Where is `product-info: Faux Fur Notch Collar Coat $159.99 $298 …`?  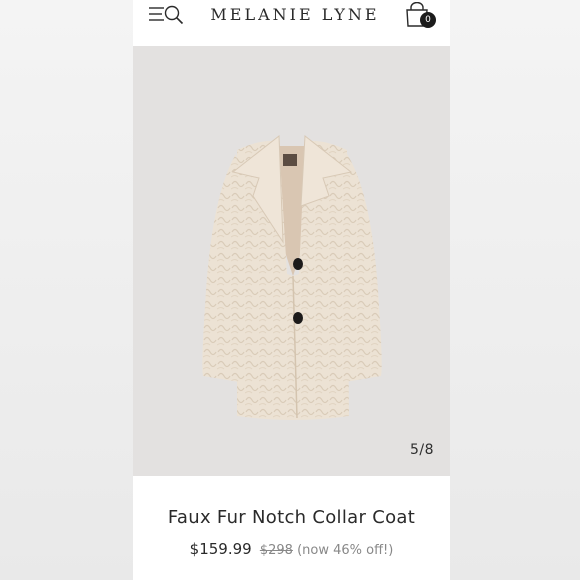
product-info: Faux Fur Notch Collar Coat $159.99 $298 … is located at coordinates (291, 528).